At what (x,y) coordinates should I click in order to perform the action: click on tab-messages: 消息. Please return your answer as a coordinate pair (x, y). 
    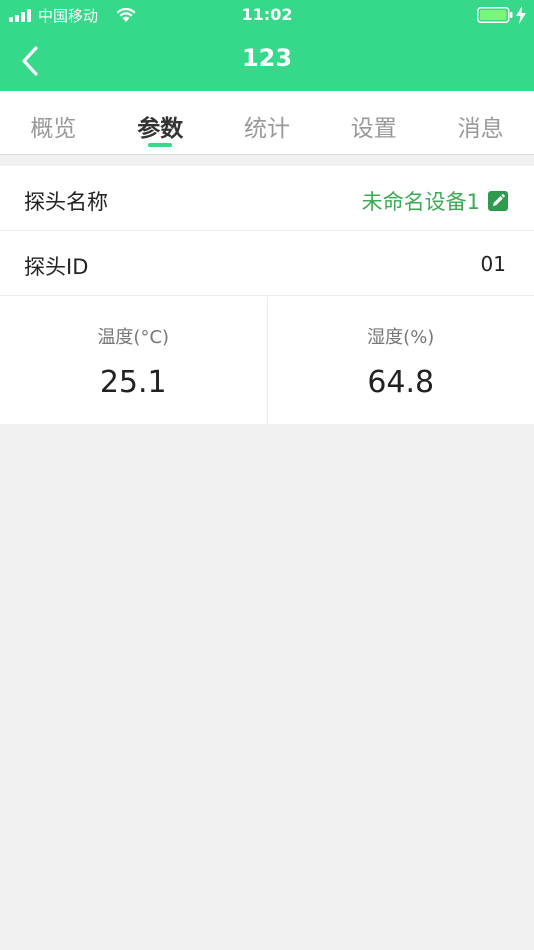
    Looking at the image, I should click on (480, 122).